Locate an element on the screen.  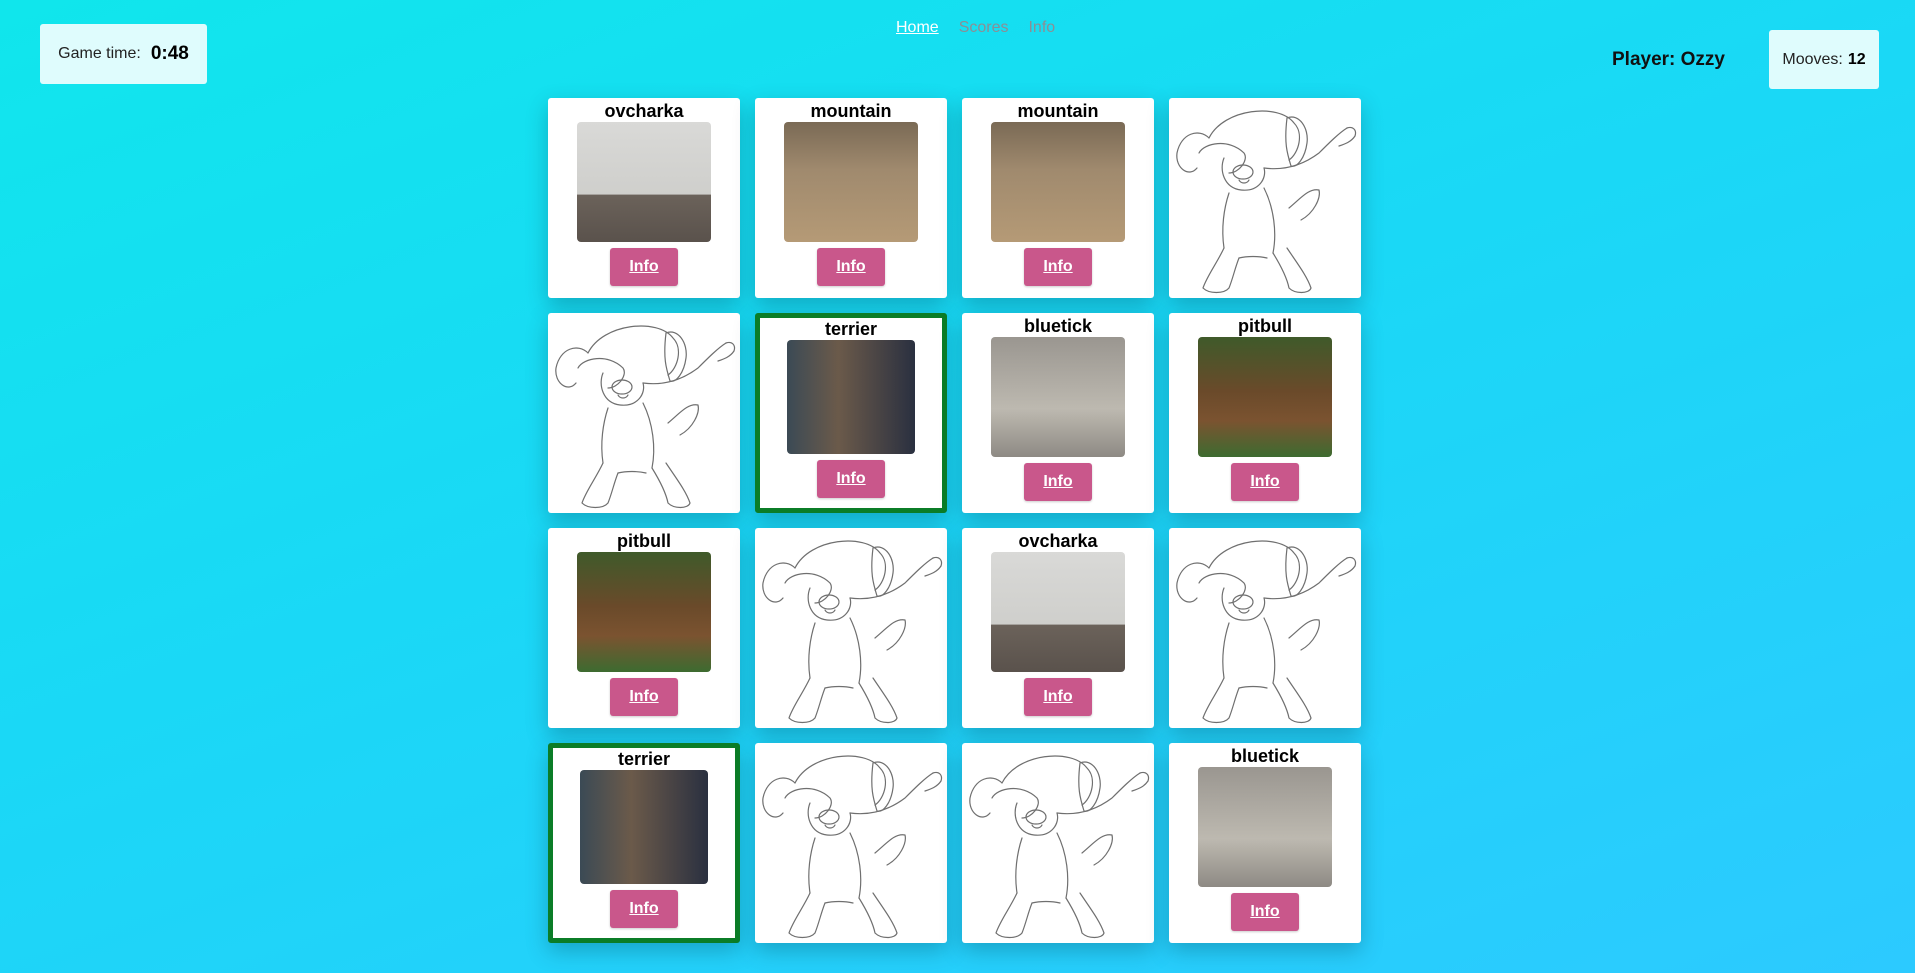
game-time-panel: Game time: 0:48 is located at coordinates (123, 54).